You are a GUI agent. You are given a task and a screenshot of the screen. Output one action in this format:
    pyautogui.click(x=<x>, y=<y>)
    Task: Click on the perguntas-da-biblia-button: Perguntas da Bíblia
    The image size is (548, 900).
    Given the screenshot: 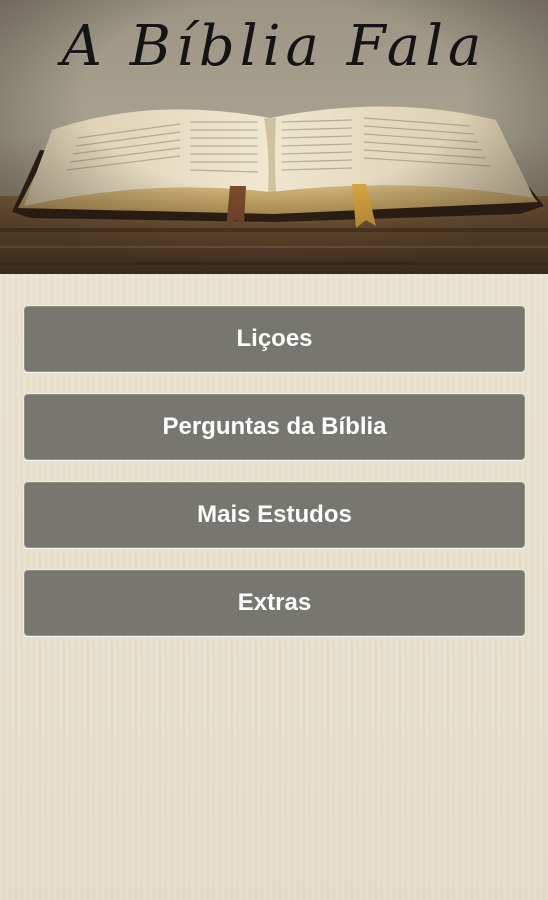 What is the action you would take?
    pyautogui.click(x=274, y=427)
    